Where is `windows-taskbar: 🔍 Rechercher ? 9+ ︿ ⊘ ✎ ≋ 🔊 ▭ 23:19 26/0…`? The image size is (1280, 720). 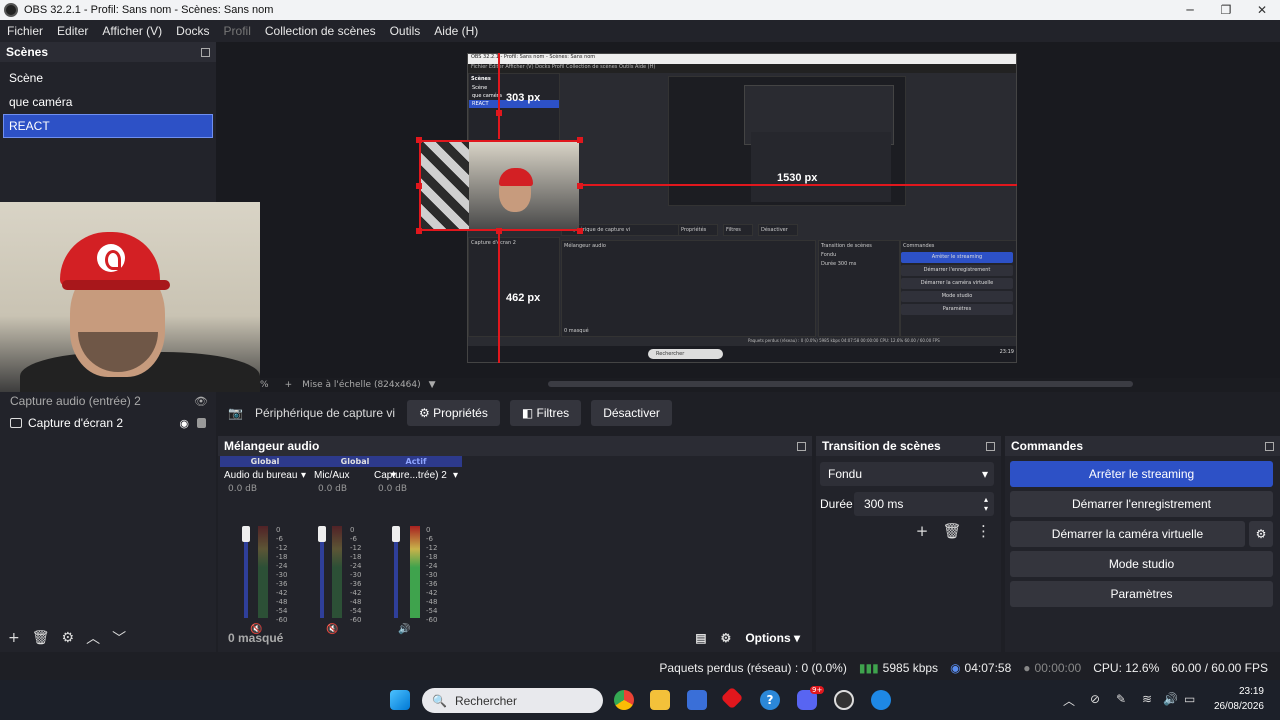 windows-taskbar: 🔍 Rechercher ? 9+ ︿ ⊘ ✎ ≋ 🔊 ▭ 23:19 26/0… is located at coordinates (640, 700).